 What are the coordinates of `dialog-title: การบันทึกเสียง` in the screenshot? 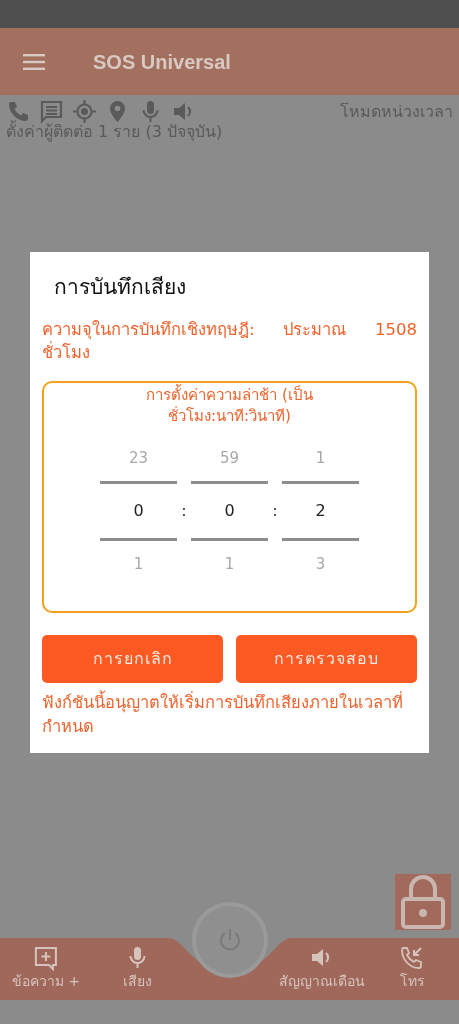 It's located at (120, 287).